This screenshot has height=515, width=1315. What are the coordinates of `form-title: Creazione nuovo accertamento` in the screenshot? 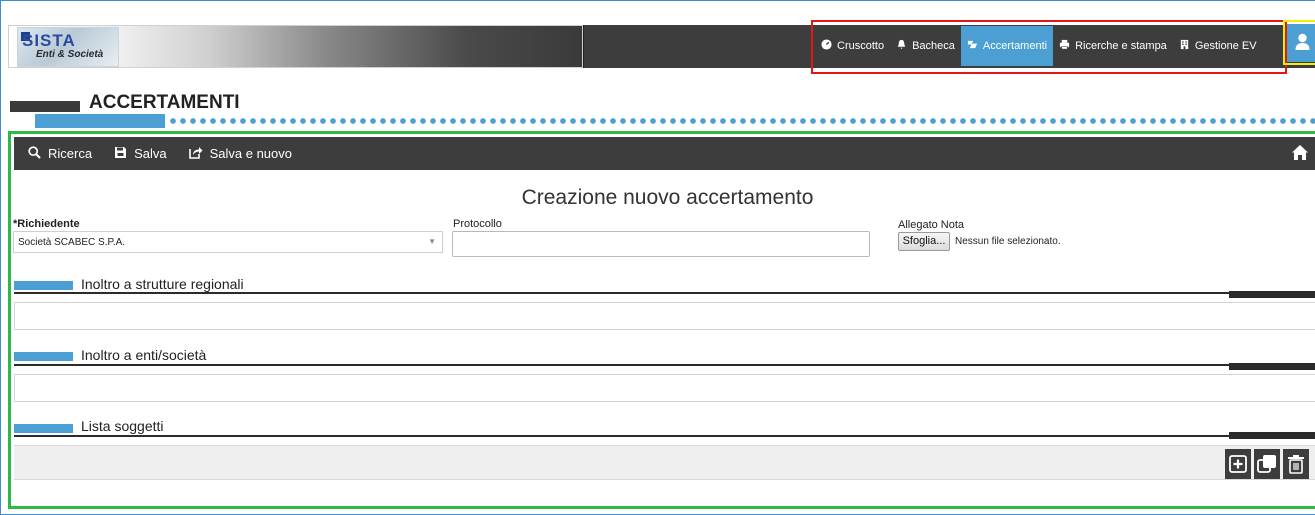 It's located at (667, 197).